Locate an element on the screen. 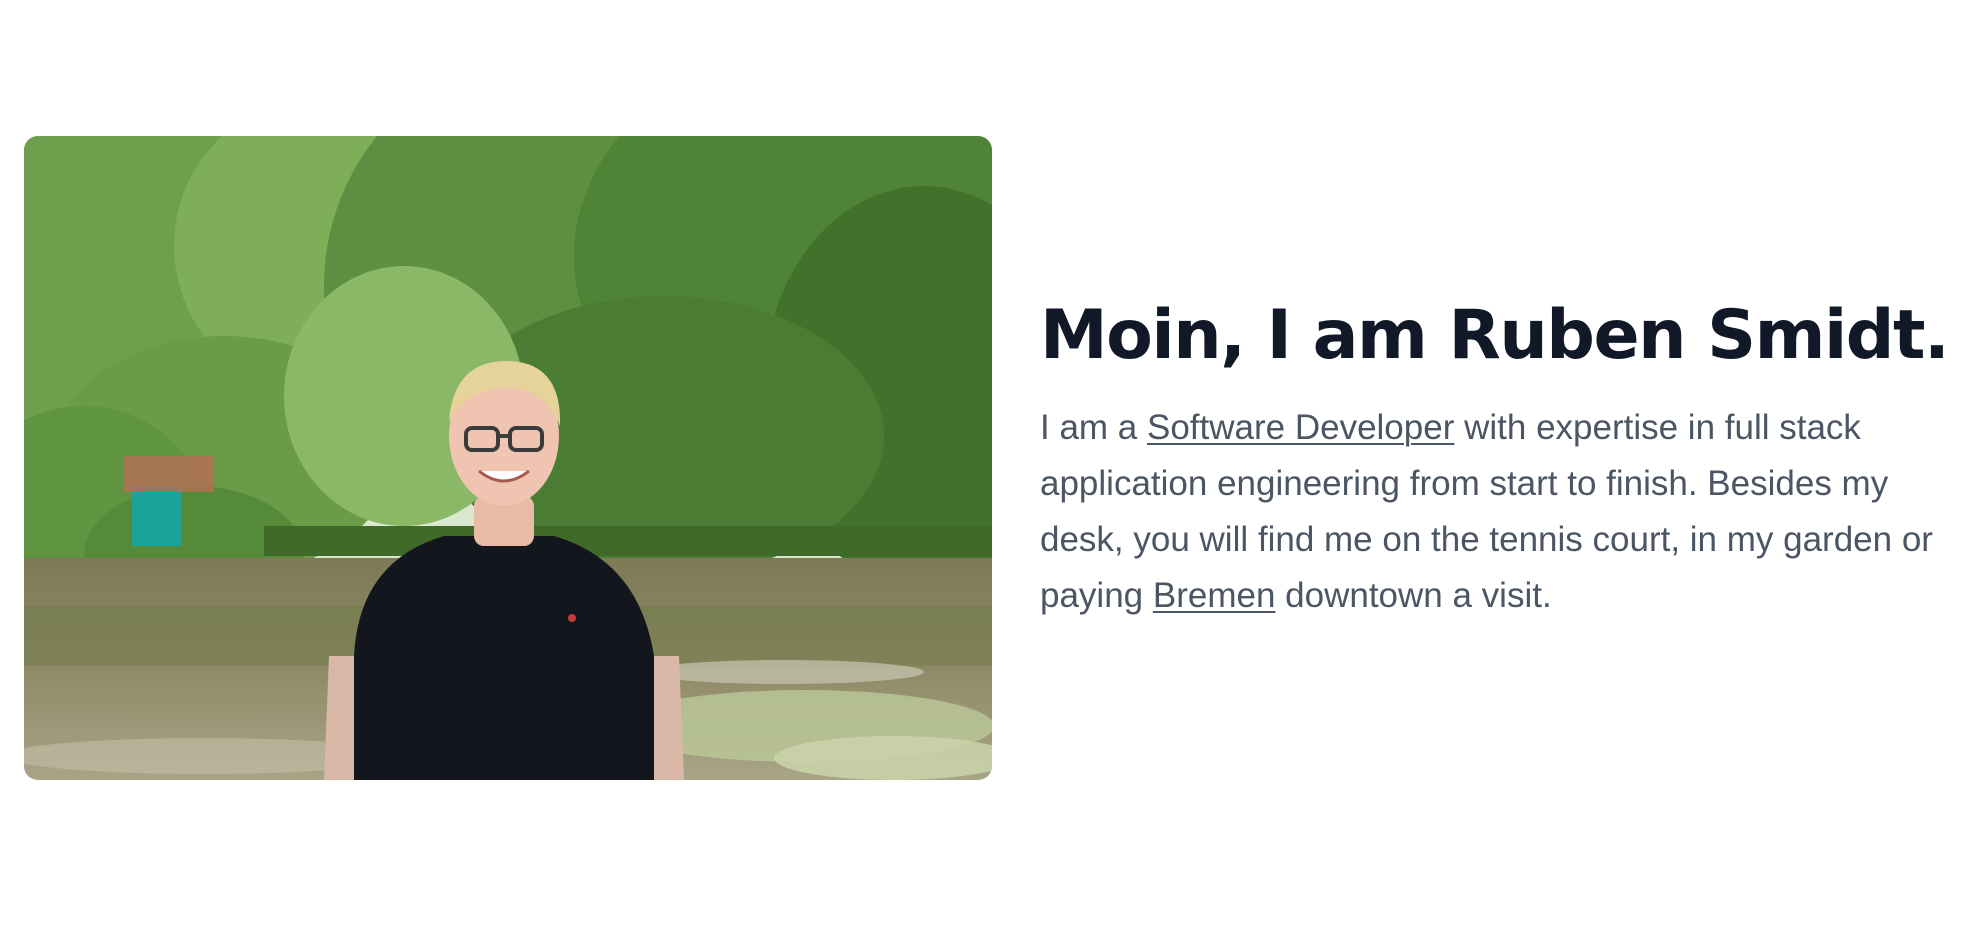  page-title: Moin, I am Ruben Smidt. is located at coordinates (1495, 335).